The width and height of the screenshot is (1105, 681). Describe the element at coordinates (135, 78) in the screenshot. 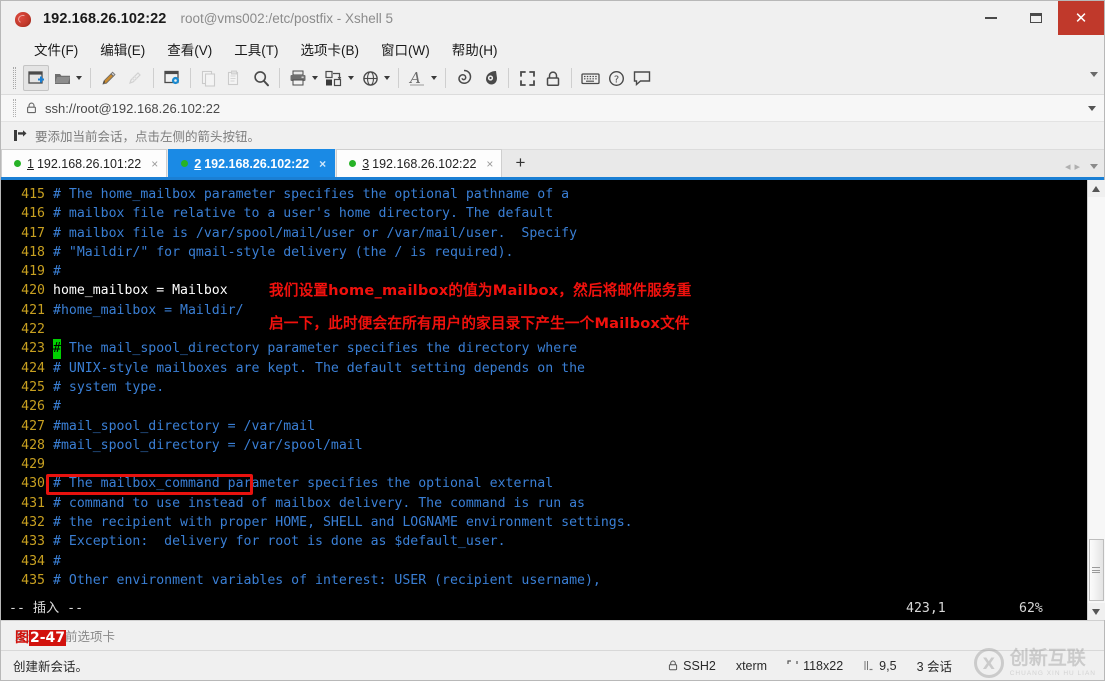

I see `clear-screen-icon` at that location.